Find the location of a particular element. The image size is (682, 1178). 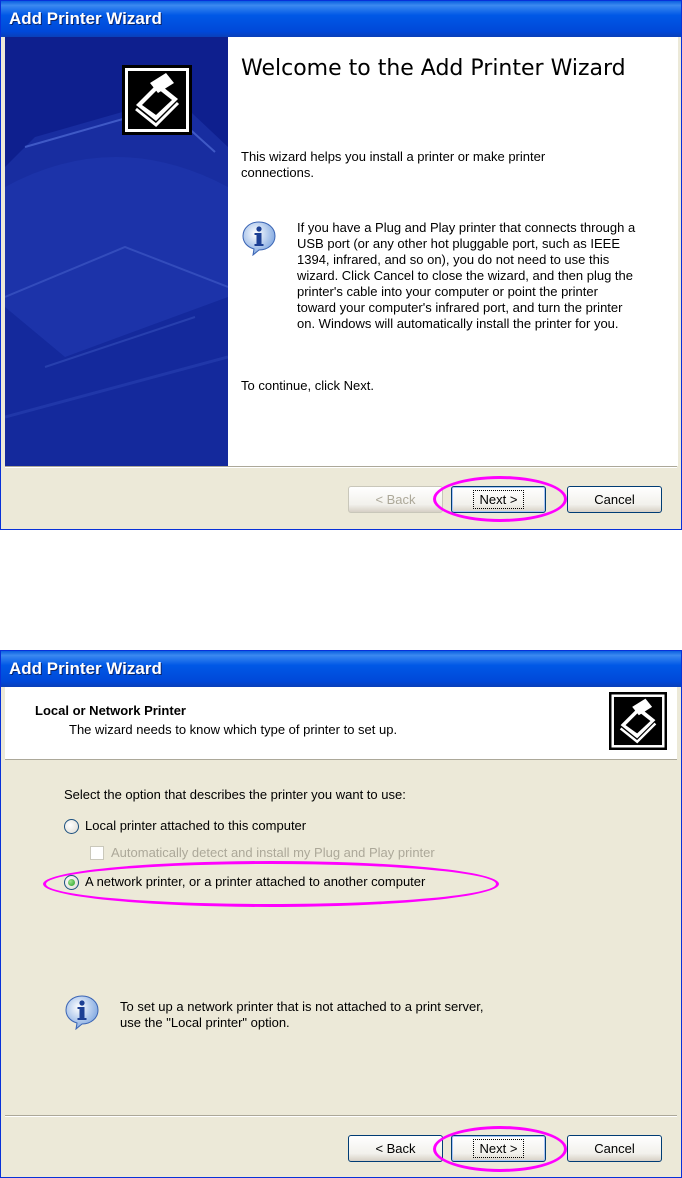

page-title: Local or Network Printer is located at coordinates (110, 710).